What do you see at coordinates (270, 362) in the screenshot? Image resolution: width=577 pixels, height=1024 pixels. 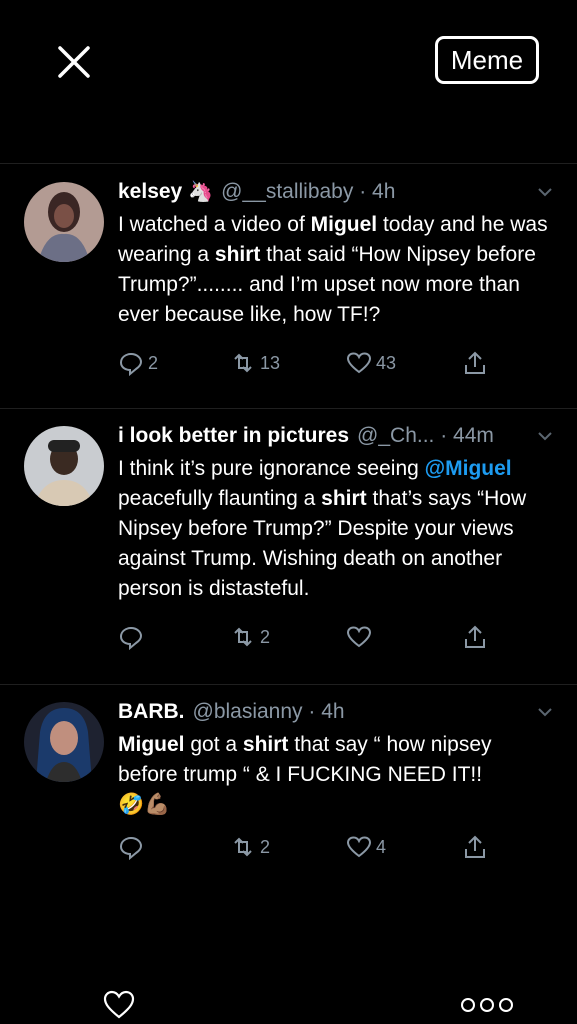 I see `retweet-count: 13` at bounding box center [270, 362].